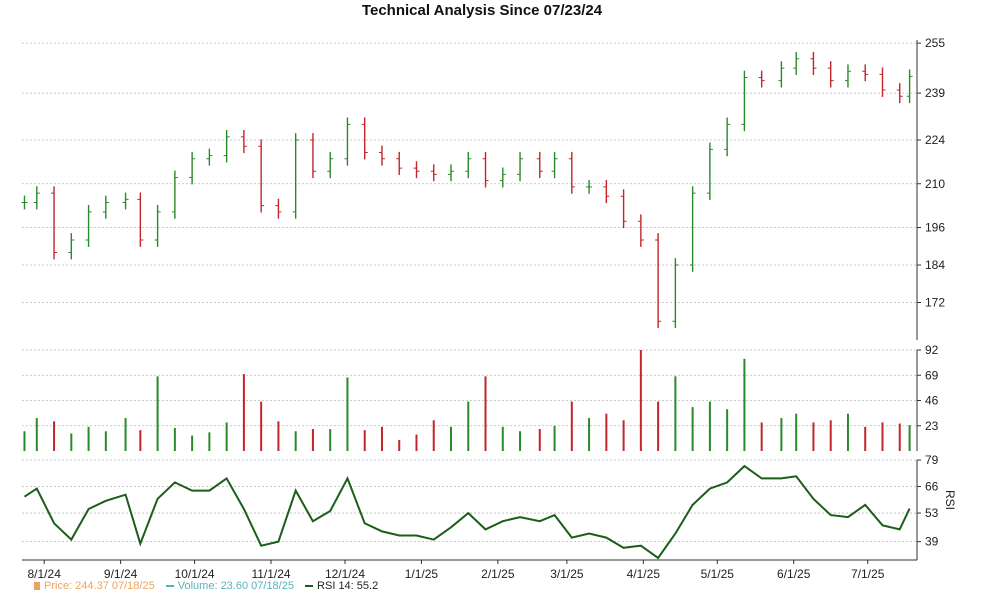 The width and height of the screenshot is (1000, 600). What do you see at coordinates (932, 542) in the screenshot?
I see `rsi-tick-label: 39` at bounding box center [932, 542].